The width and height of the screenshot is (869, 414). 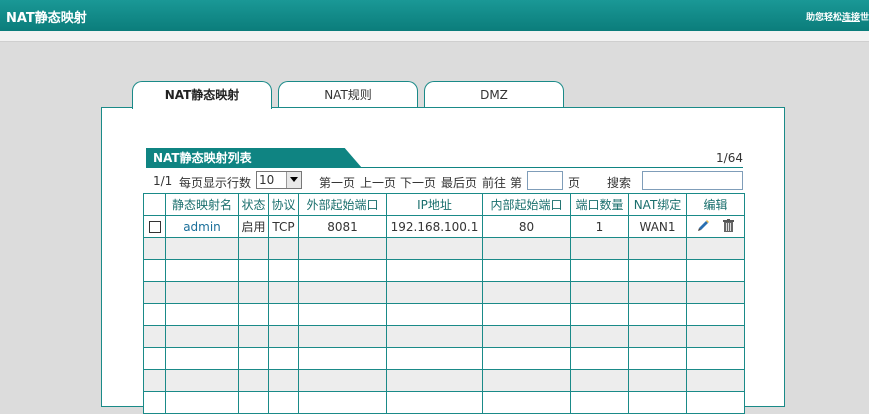 I want to click on last-page-link: 最后页, so click(x=459, y=182).